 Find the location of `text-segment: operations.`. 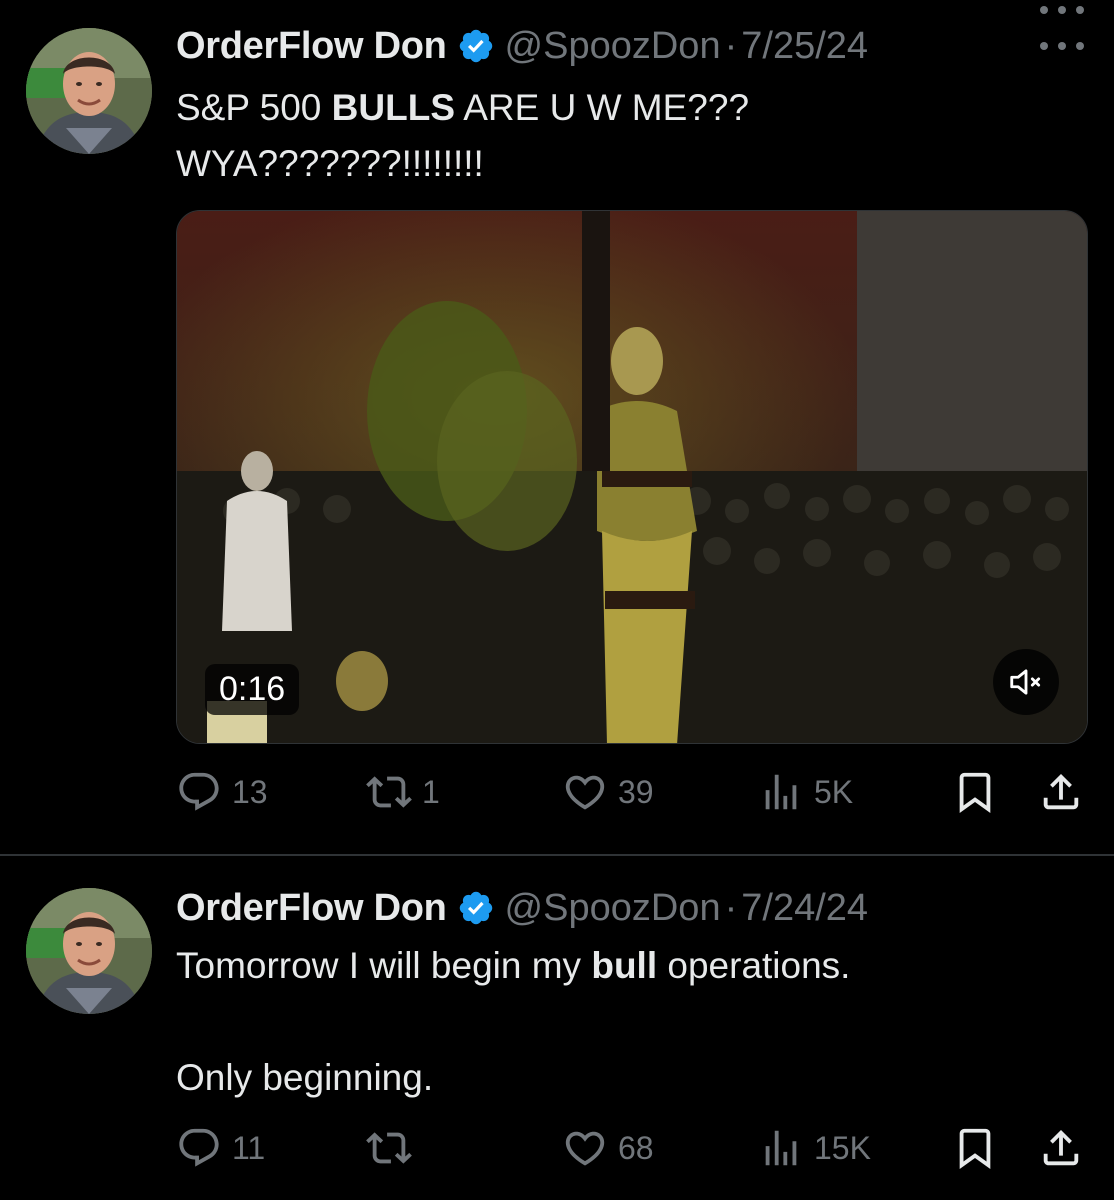

text-segment: operations. is located at coordinates (754, 965).